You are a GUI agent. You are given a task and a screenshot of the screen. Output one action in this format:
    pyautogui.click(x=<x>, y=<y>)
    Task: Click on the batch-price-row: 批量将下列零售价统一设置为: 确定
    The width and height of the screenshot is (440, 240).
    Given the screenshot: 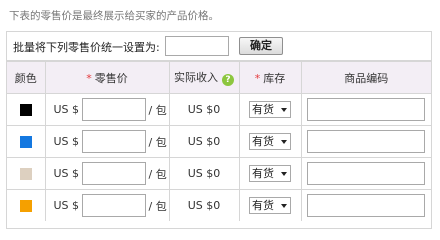 What is the action you would take?
    pyautogui.click(x=219, y=46)
    